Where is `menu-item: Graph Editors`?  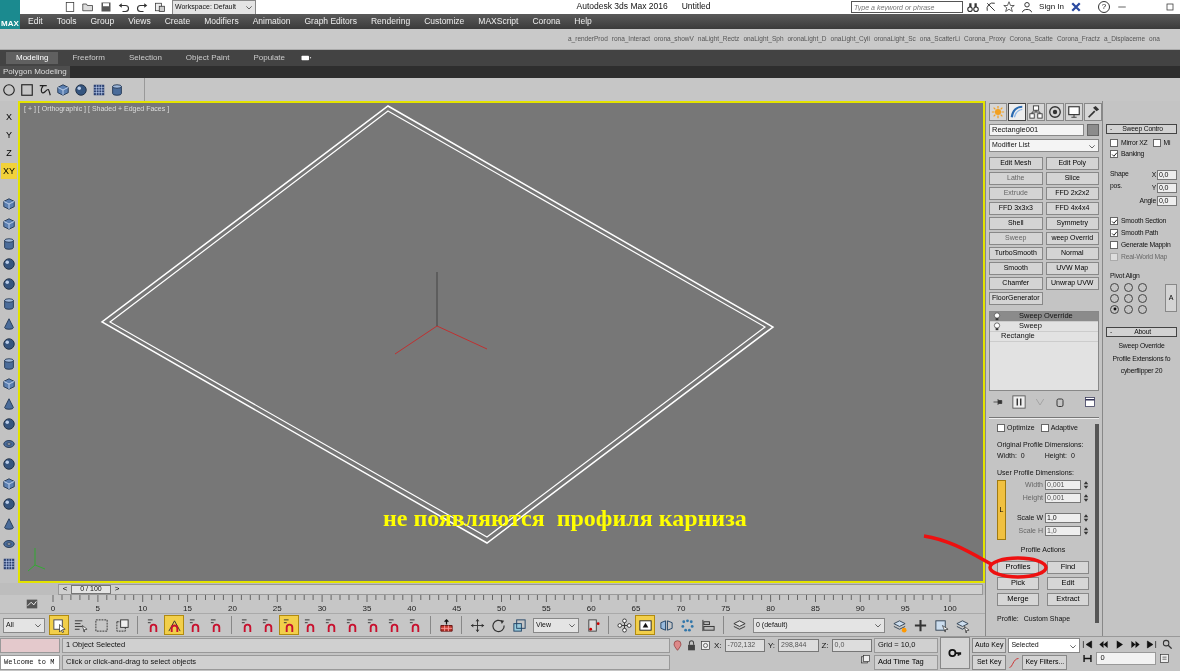 menu-item: Graph Editors is located at coordinates (330, 21).